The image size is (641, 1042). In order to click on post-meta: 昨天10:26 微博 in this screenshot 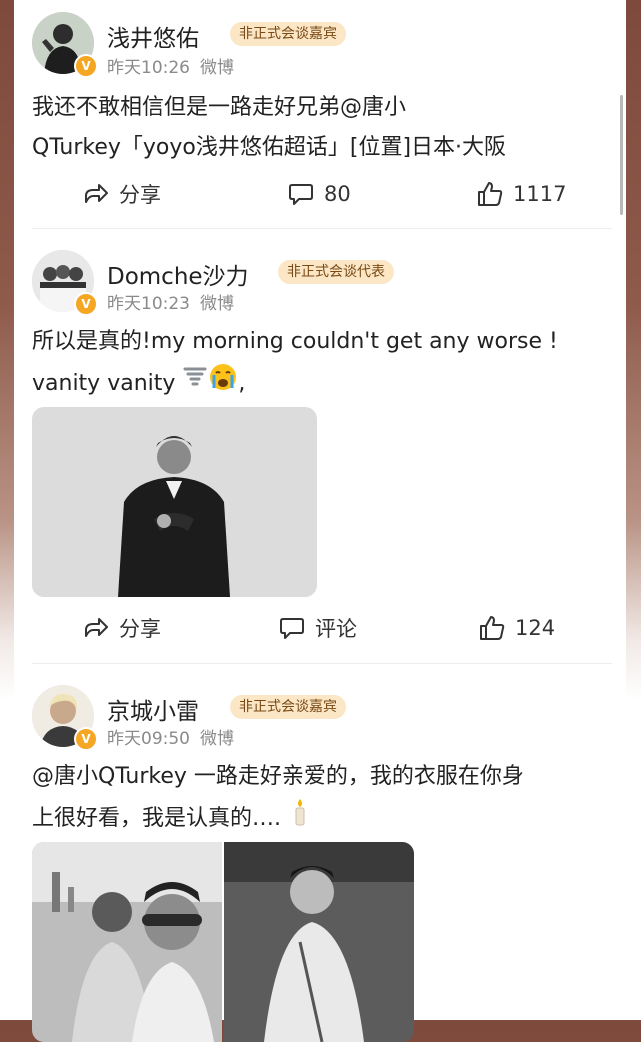, I will do `click(175, 65)`.